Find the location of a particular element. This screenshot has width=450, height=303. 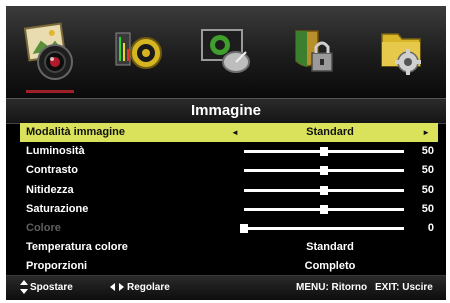

sharpness-row: Nitidezza 50 is located at coordinates (229, 190).